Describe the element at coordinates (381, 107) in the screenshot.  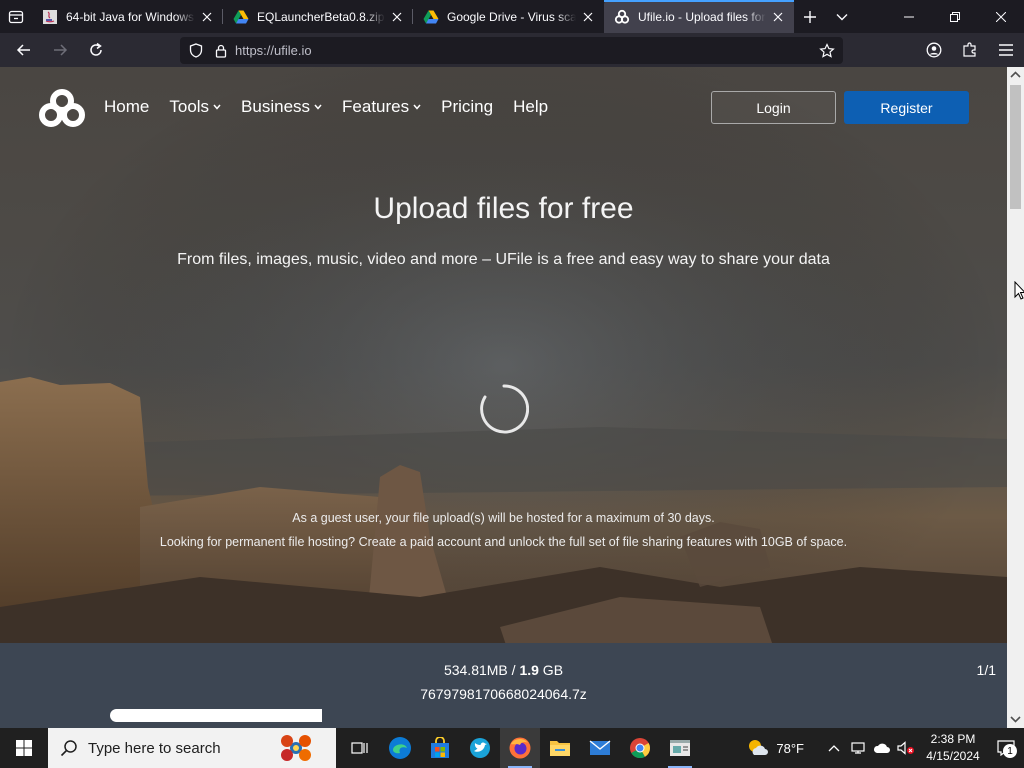
I see `nav-features-dropdown: Features` at that location.